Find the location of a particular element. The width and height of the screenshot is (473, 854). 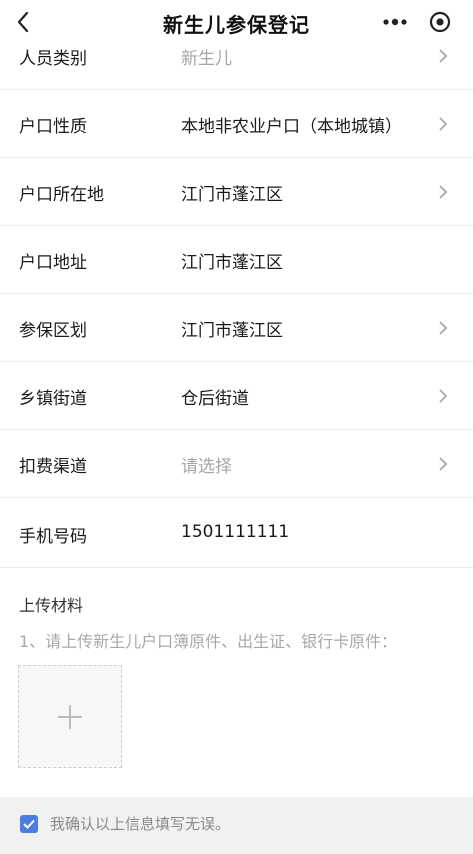

form-row-household-location: 户口所在地 江门市蓬江区 is located at coordinates (236, 192).